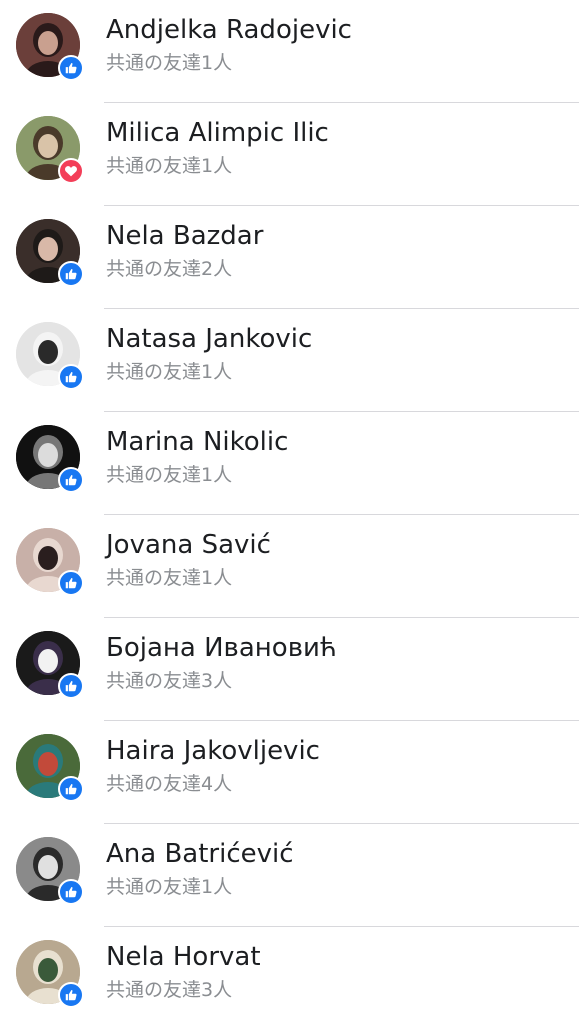  What do you see at coordinates (217, 133) in the screenshot?
I see `reactor-name: Milica Alimpic Ilic` at bounding box center [217, 133].